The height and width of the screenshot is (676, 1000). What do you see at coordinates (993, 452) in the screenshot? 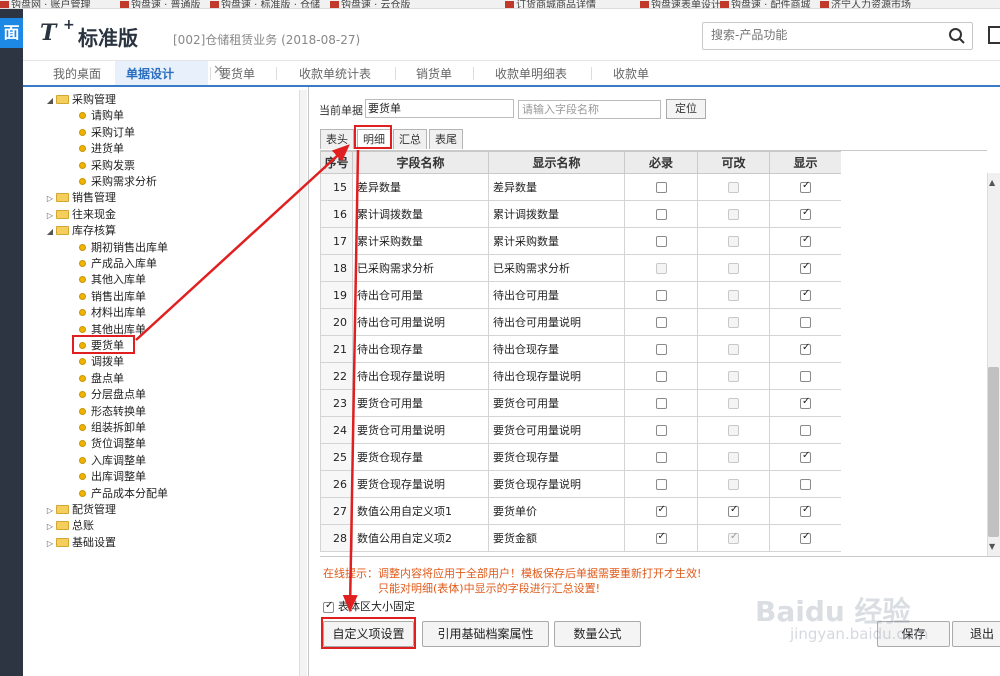
I see `scroll-thumb` at bounding box center [993, 452].